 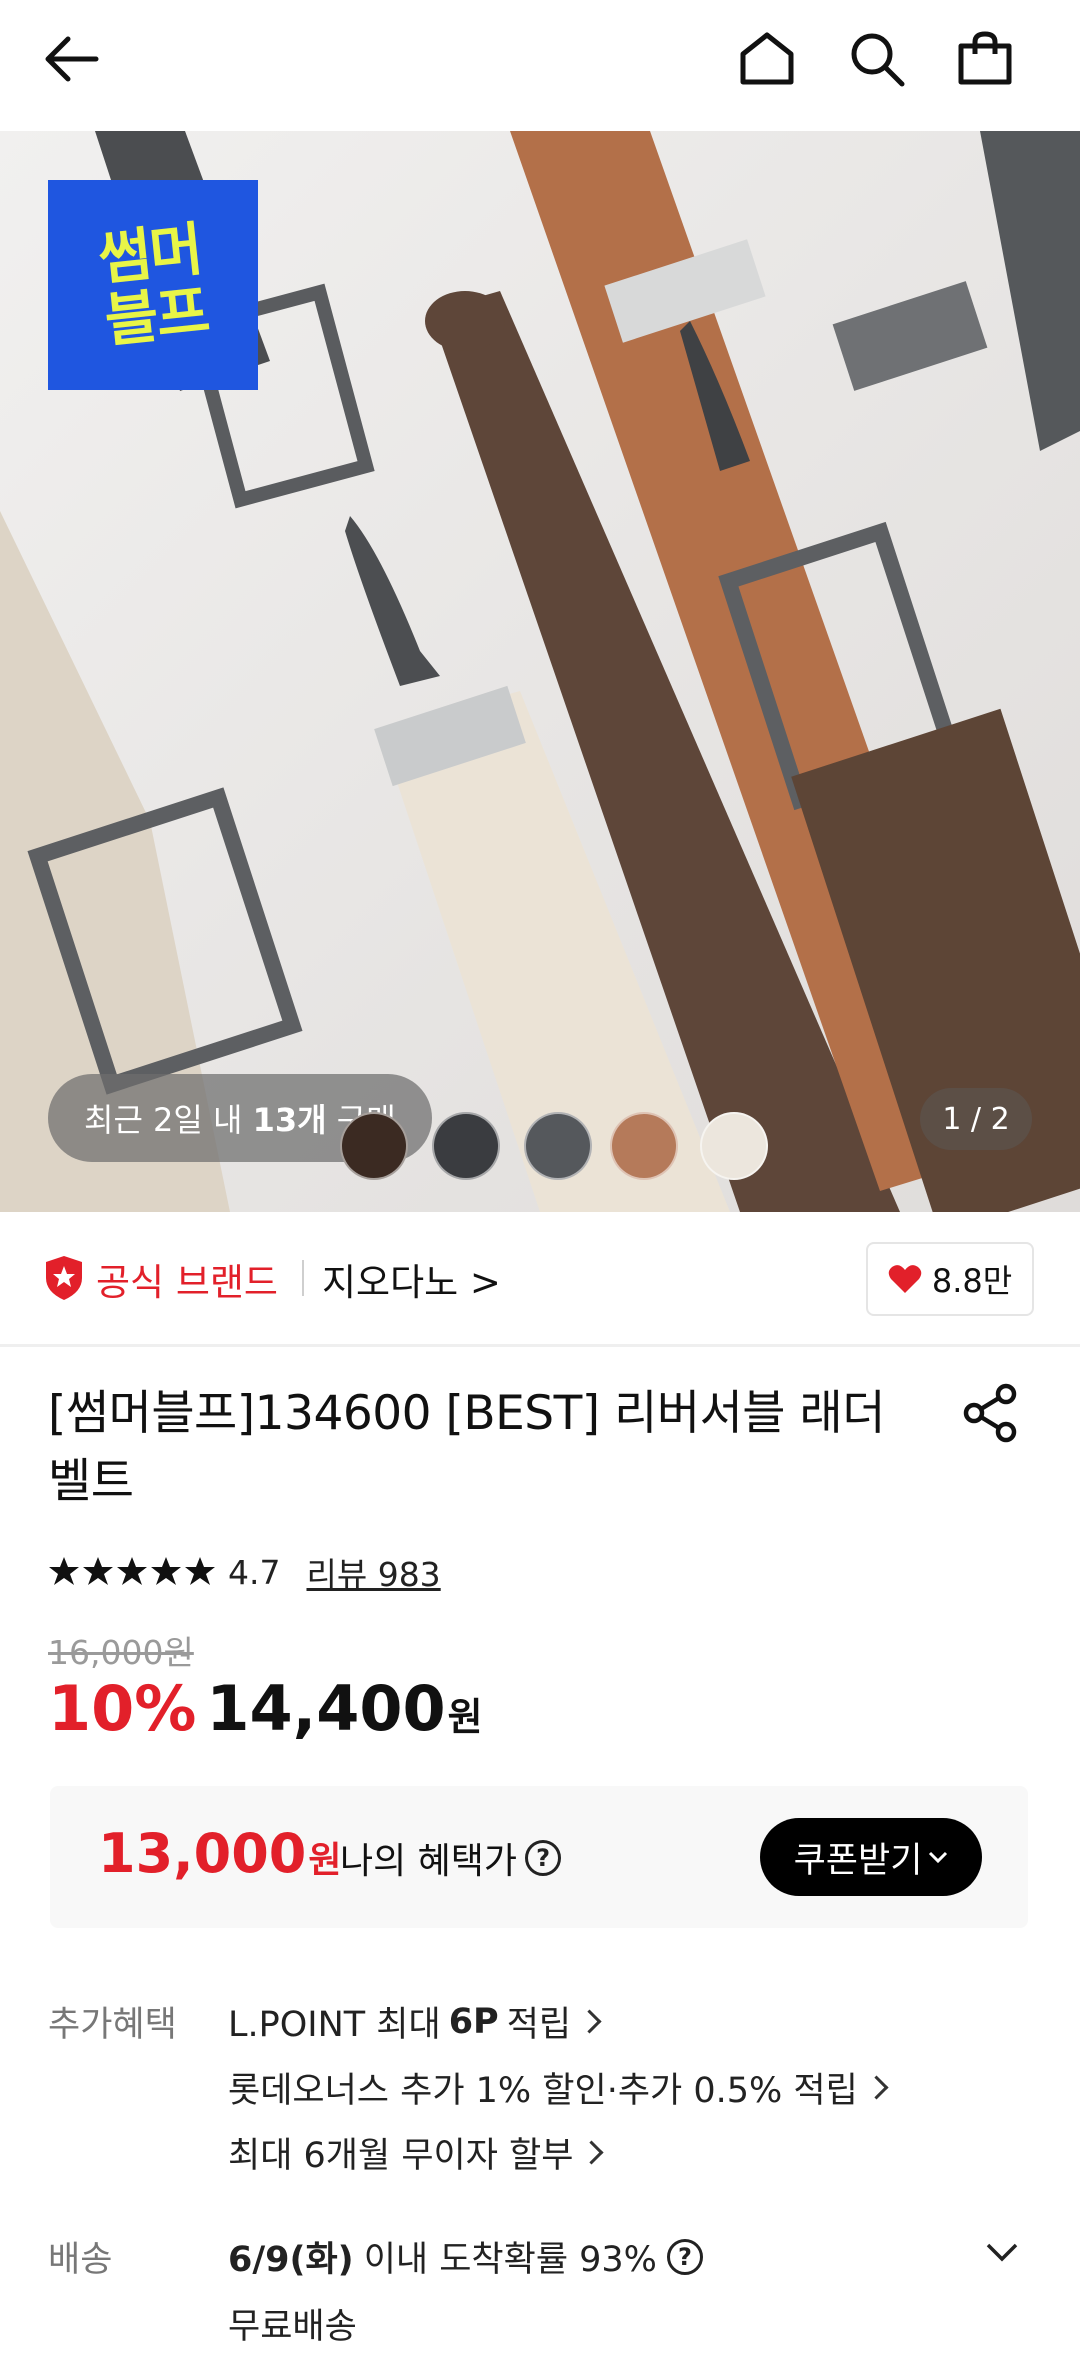 What do you see at coordinates (558, 2087) in the screenshot?
I see `card-benefit-link: 롯데오너스 추가 1% 할인·추가 0.5% 적립` at bounding box center [558, 2087].